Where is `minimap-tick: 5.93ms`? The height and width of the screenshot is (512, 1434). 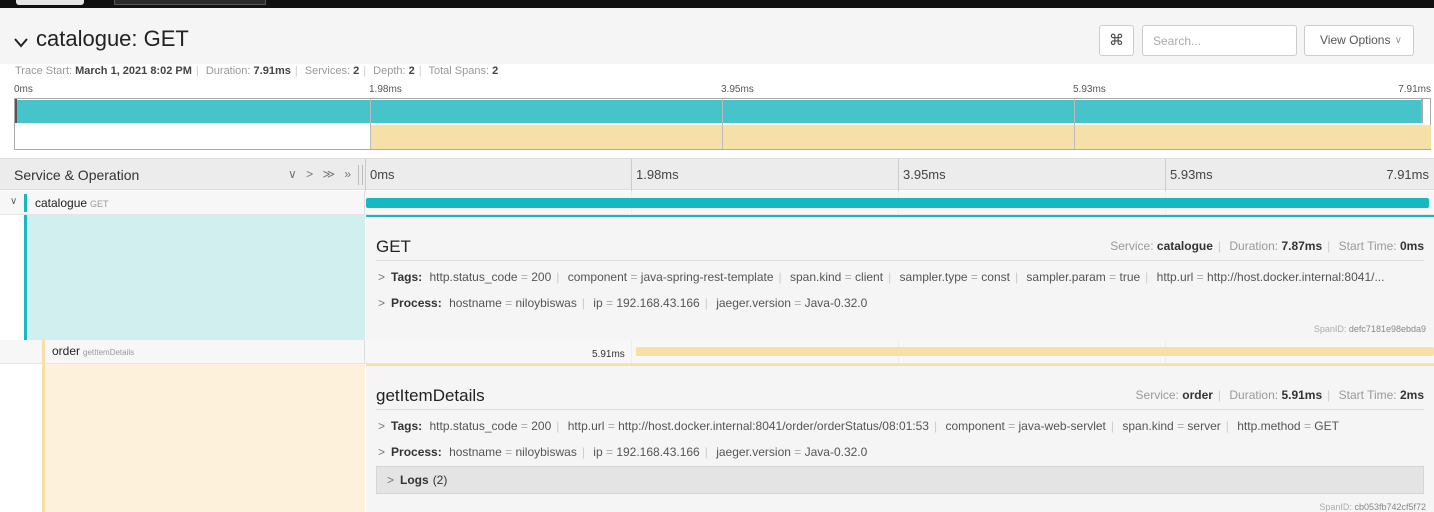
minimap-tick: 5.93ms is located at coordinates (1089, 89).